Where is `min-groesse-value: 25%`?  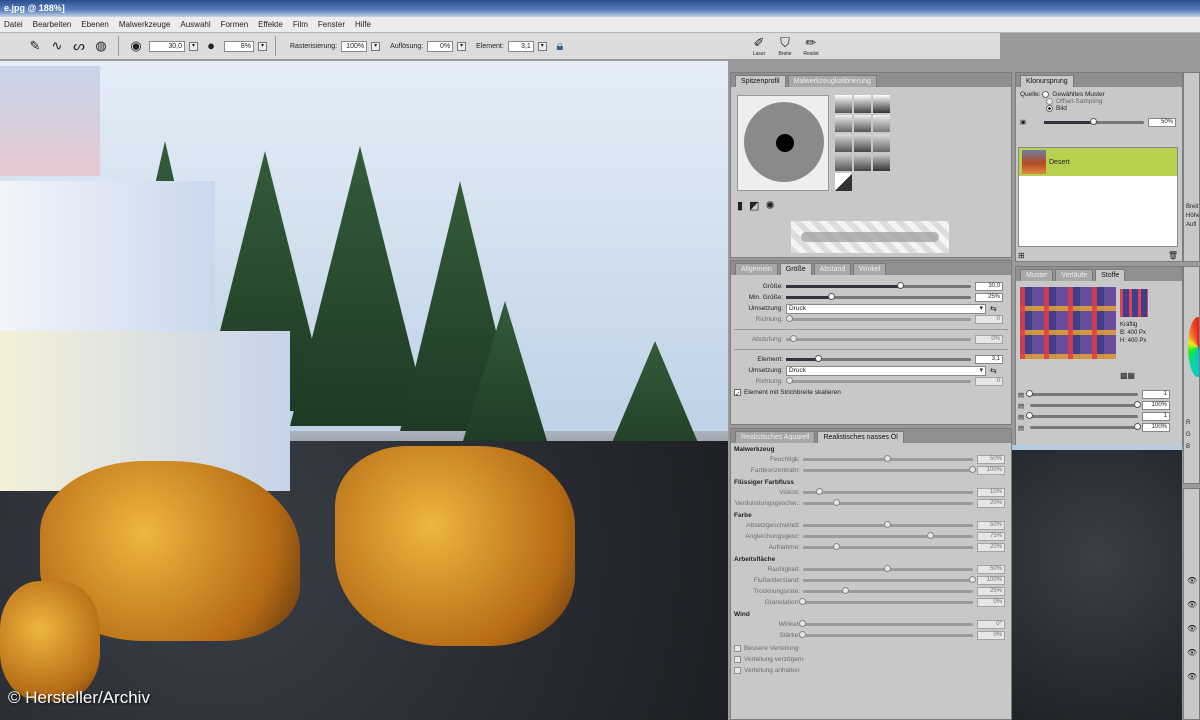
min-groesse-value: 25% is located at coordinates (989, 297).